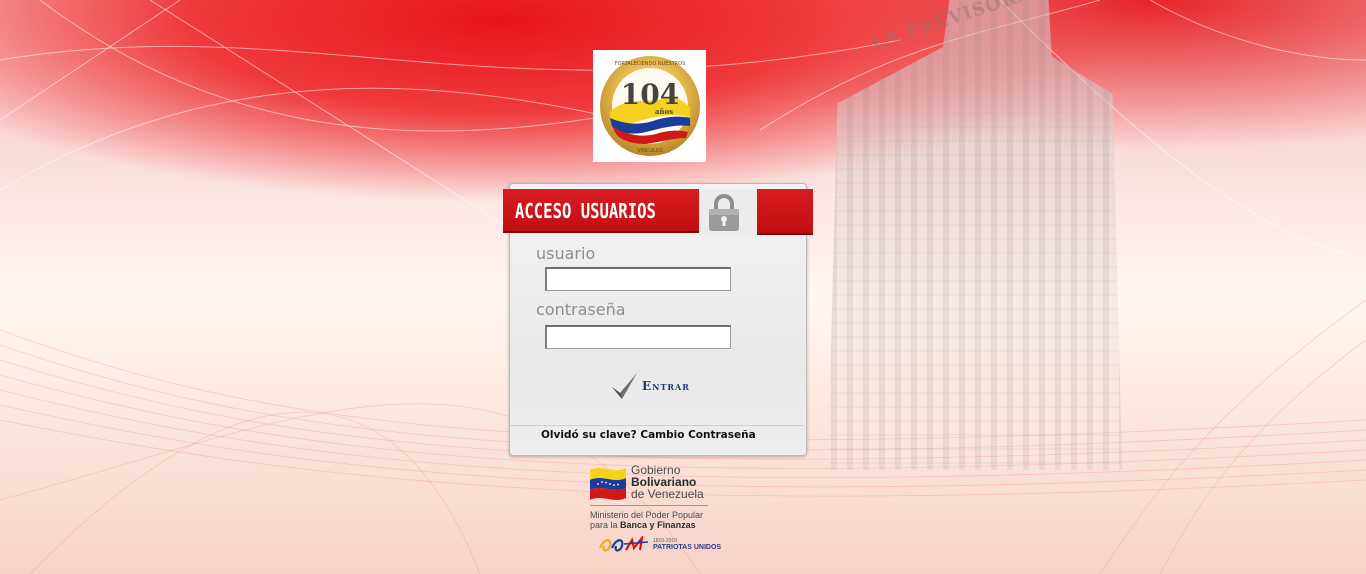 Image resolution: width=1366 pixels, height=574 pixels. Describe the element at coordinates (650, 151) in the screenshot. I see `anniversary-ring-bottom: VINCULOS` at that location.